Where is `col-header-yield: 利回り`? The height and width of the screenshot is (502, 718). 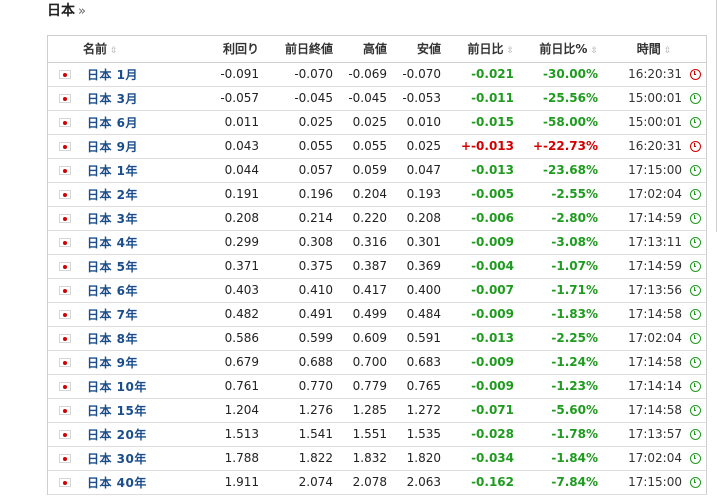
col-header-yield: 利回り is located at coordinates (226, 49).